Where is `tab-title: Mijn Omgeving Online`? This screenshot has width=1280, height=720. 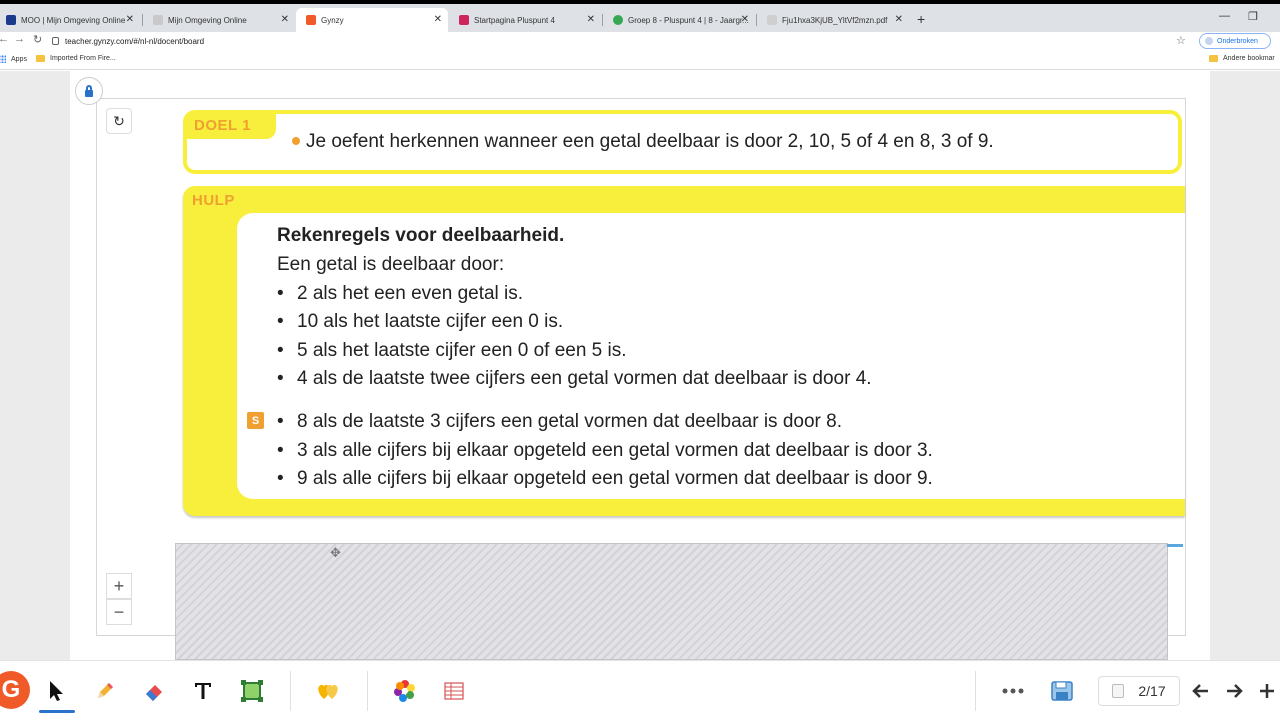
tab-title: Mijn Omgeving Online is located at coordinates (207, 20).